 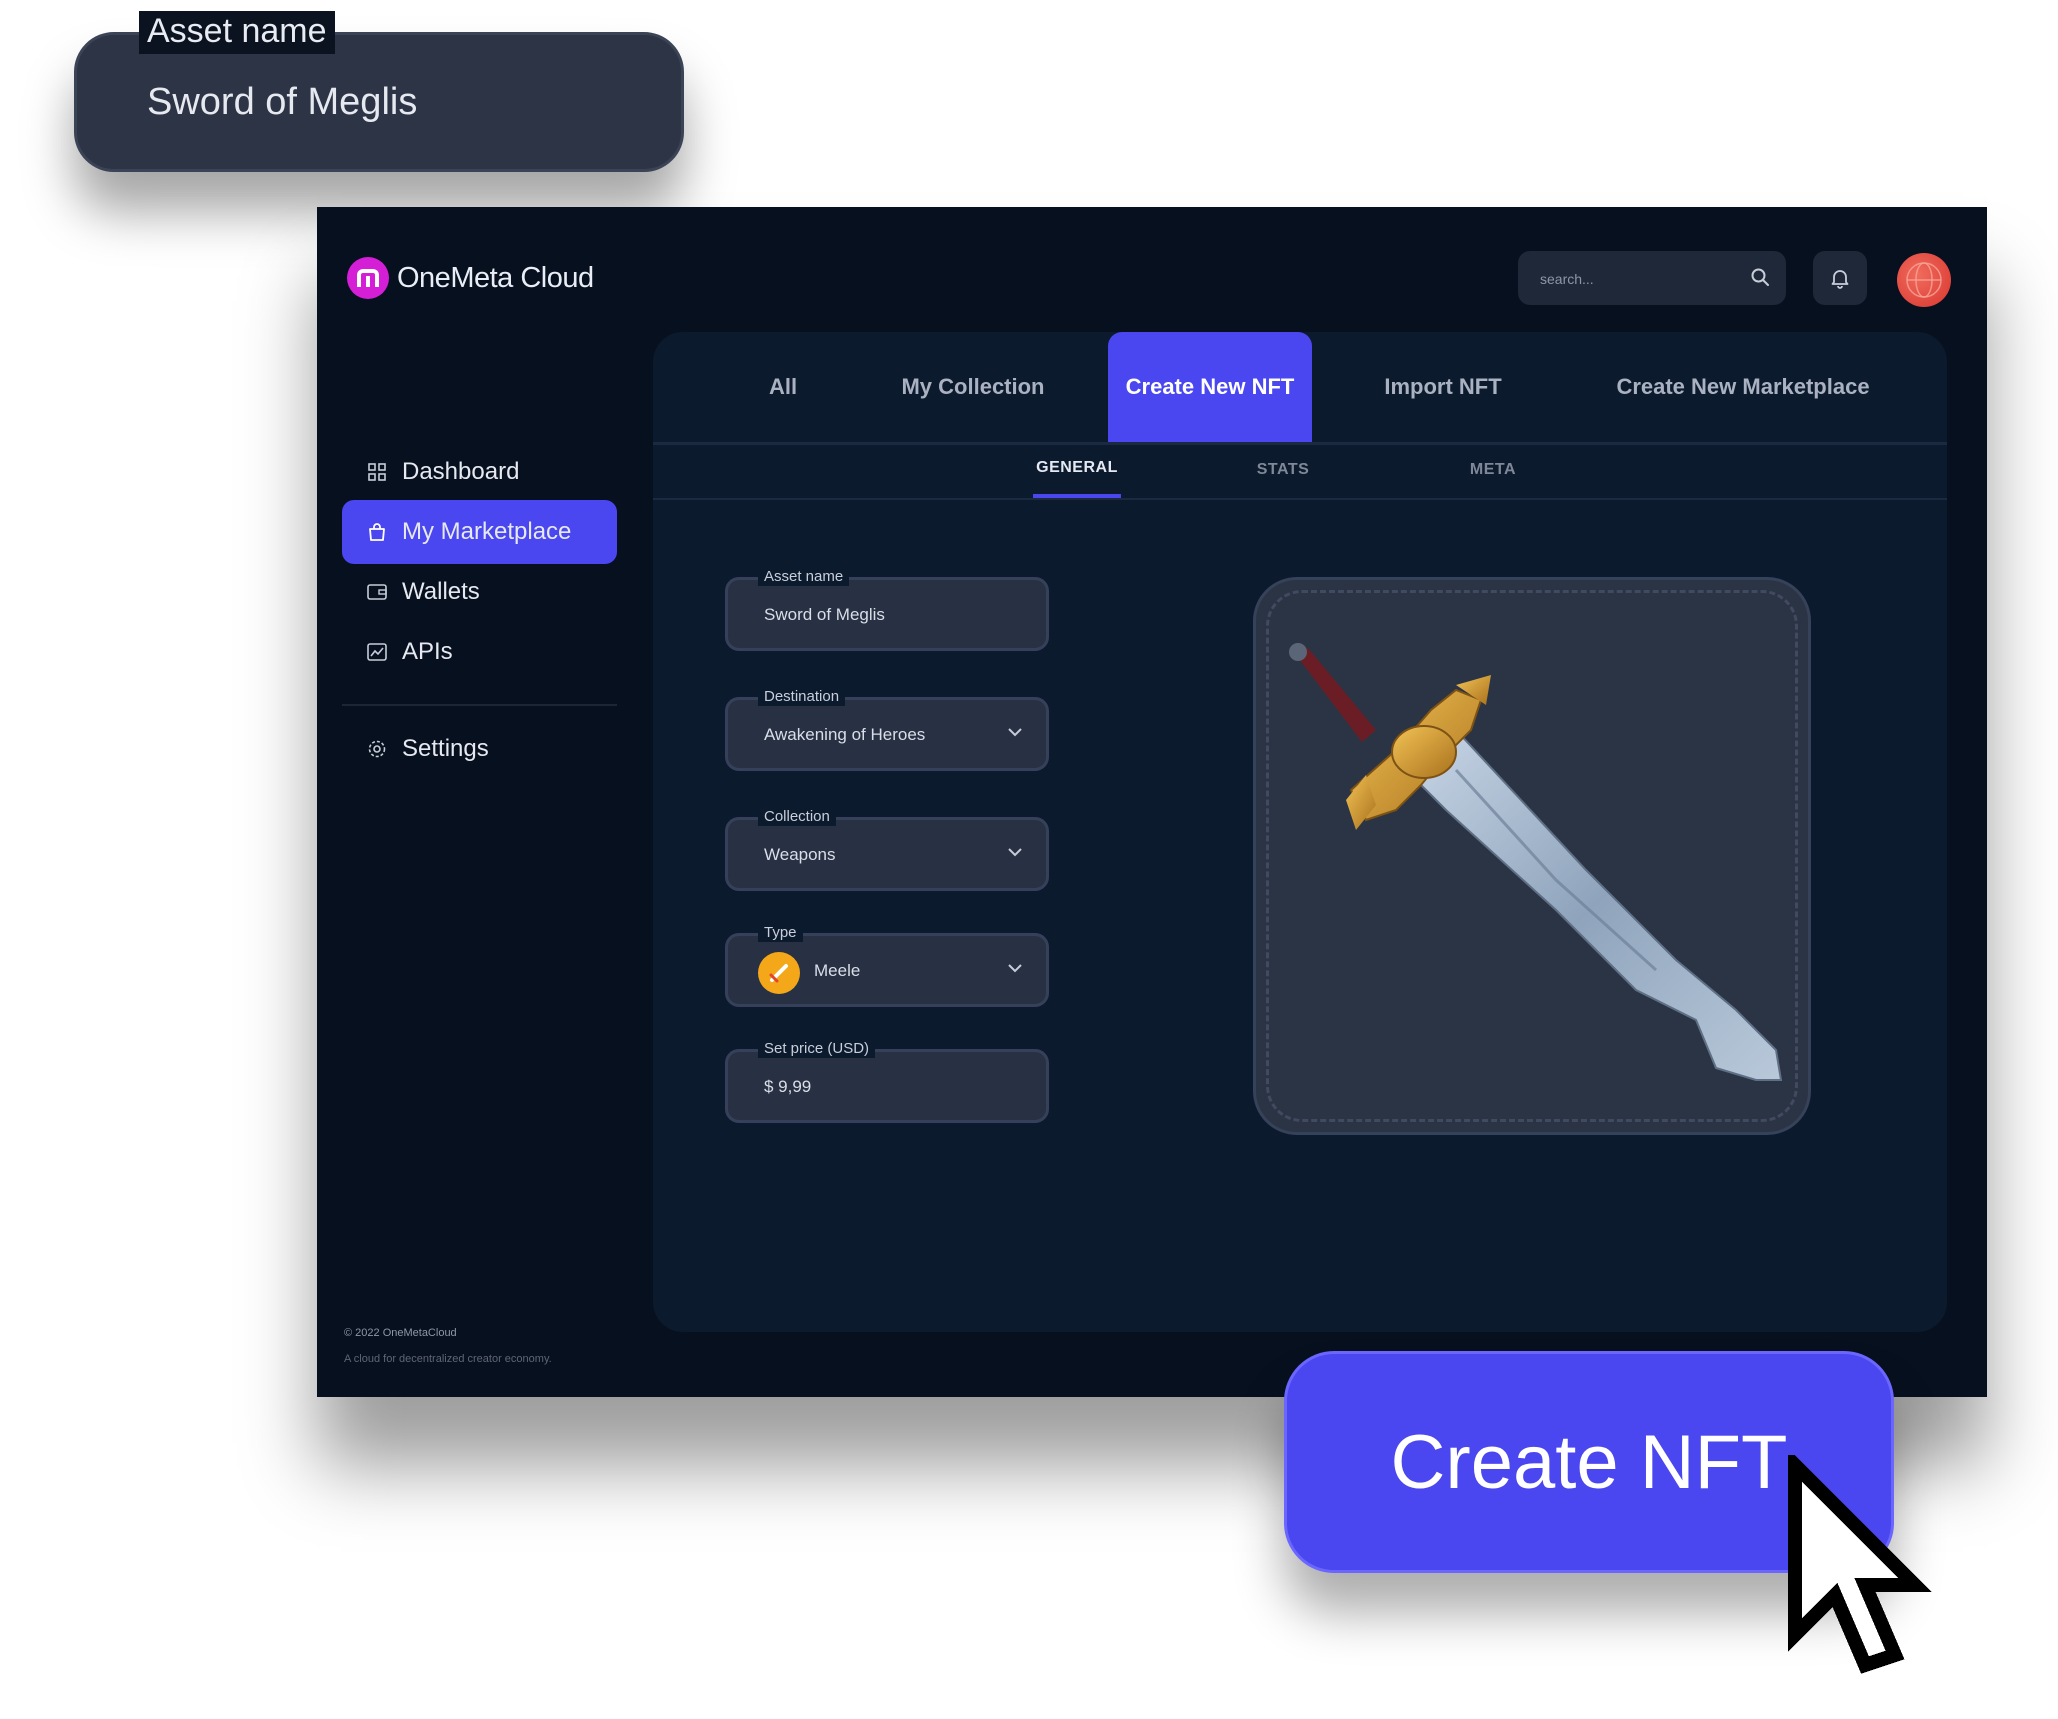 I want to click on type-select: Type Meele, so click(x=887, y=965).